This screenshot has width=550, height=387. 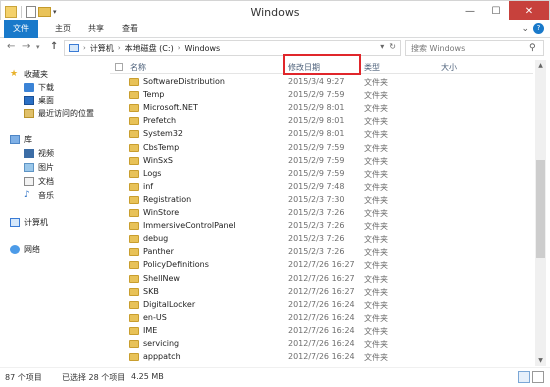 I want to click on file-date-modified: 2012/7/26 16:24, so click(x=321, y=304).